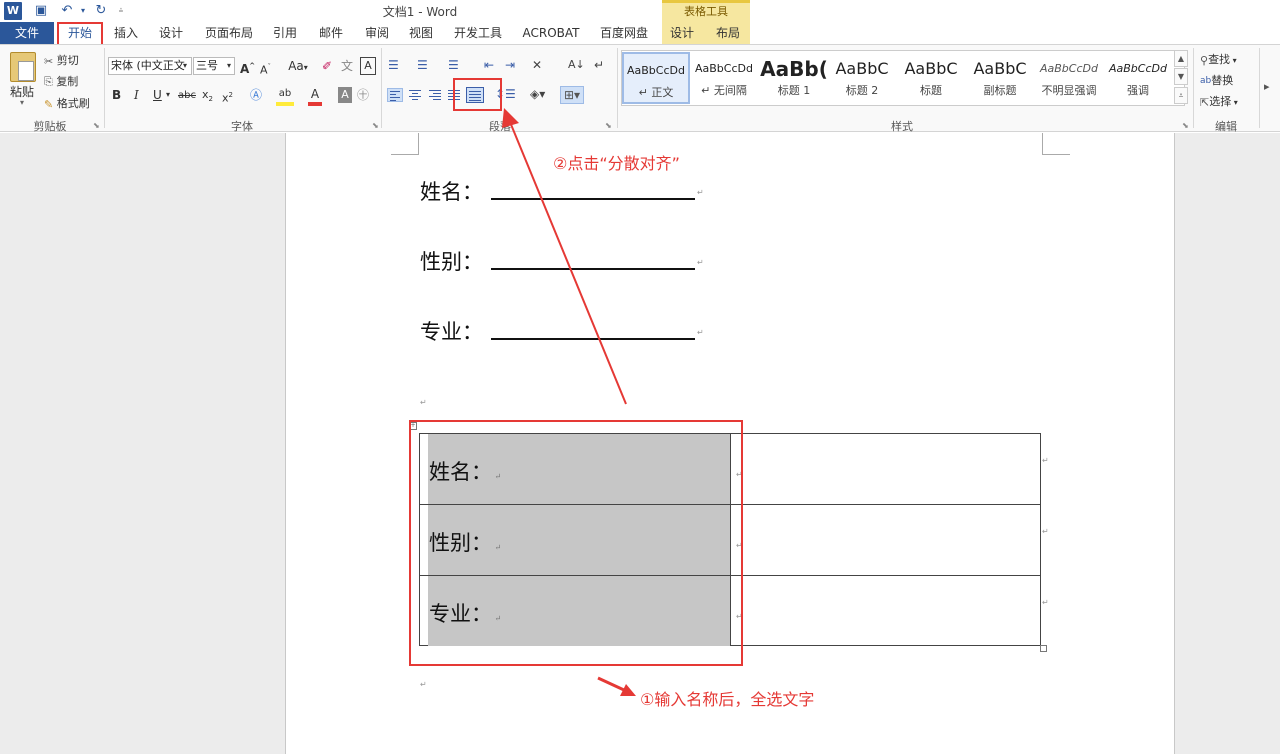  Describe the element at coordinates (616, 163) in the screenshot. I see `annotation-step-2: ②点击“分散对齐”` at that location.